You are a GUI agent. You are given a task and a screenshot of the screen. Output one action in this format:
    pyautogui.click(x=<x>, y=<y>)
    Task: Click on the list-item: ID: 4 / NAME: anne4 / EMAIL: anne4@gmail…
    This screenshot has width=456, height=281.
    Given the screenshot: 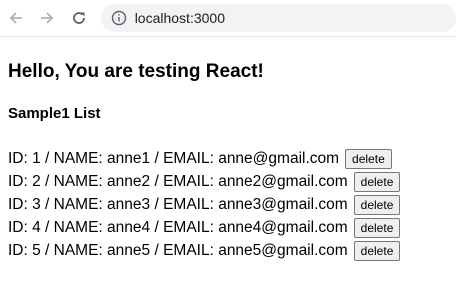 What is the action you would take?
    pyautogui.click(x=228, y=227)
    